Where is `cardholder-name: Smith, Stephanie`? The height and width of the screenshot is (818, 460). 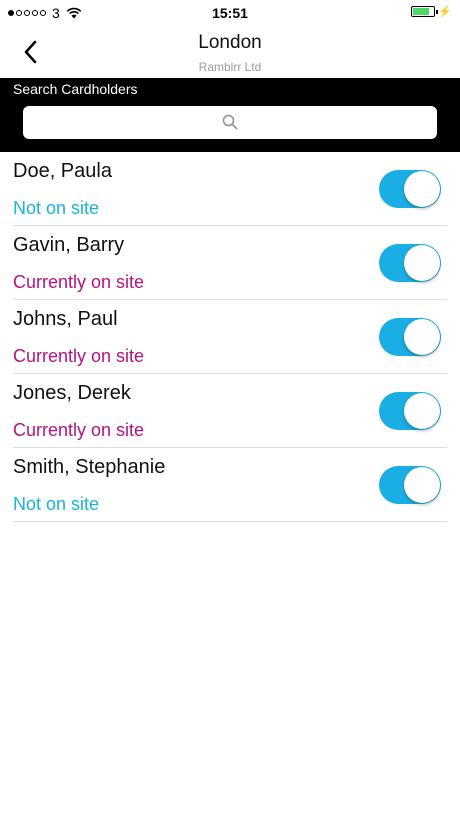 cardholder-name: Smith, Stephanie is located at coordinates (89, 467).